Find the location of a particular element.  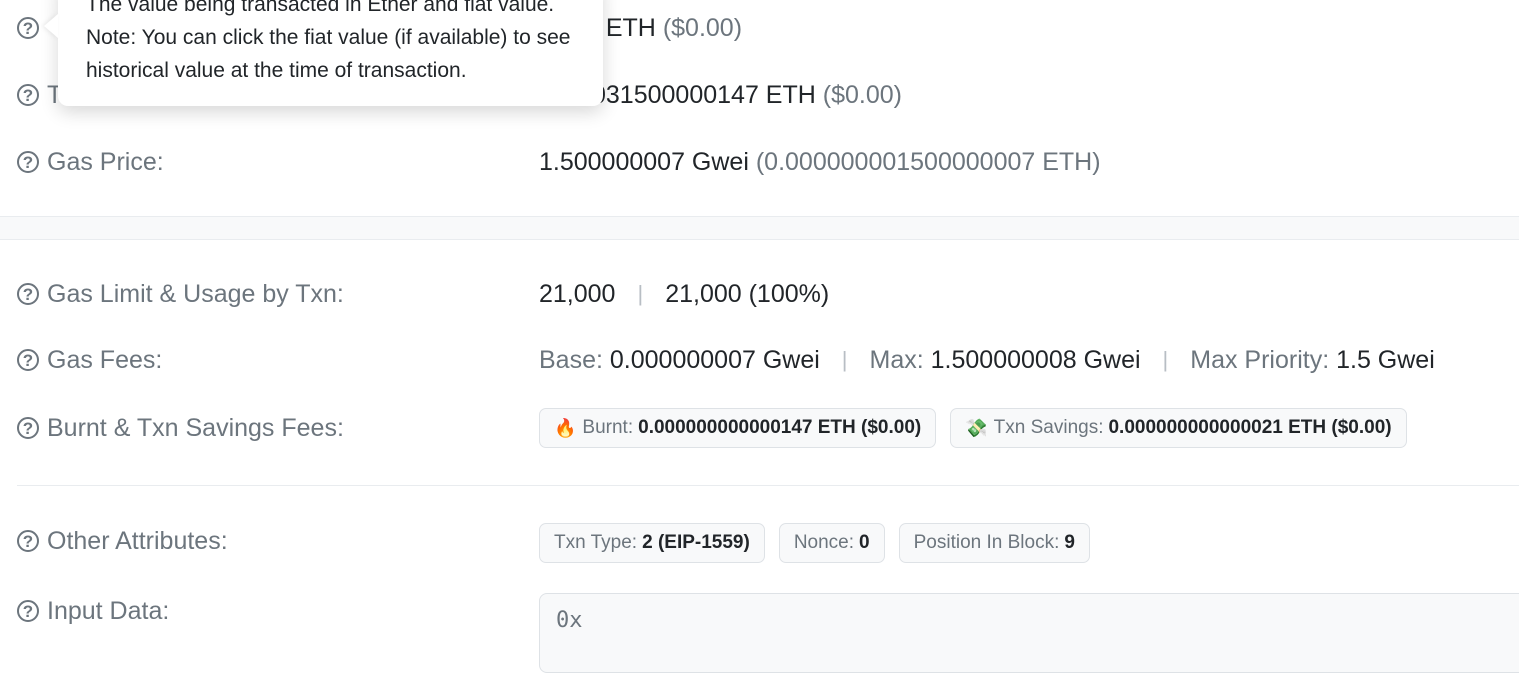

max-fee-key: Max: is located at coordinates (896, 359).